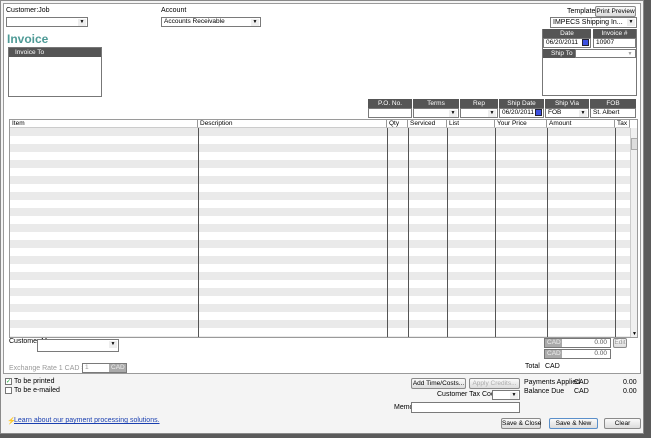  Describe the element at coordinates (479, 103) in the screenshot. I see `rep-header: Rep` at that location.